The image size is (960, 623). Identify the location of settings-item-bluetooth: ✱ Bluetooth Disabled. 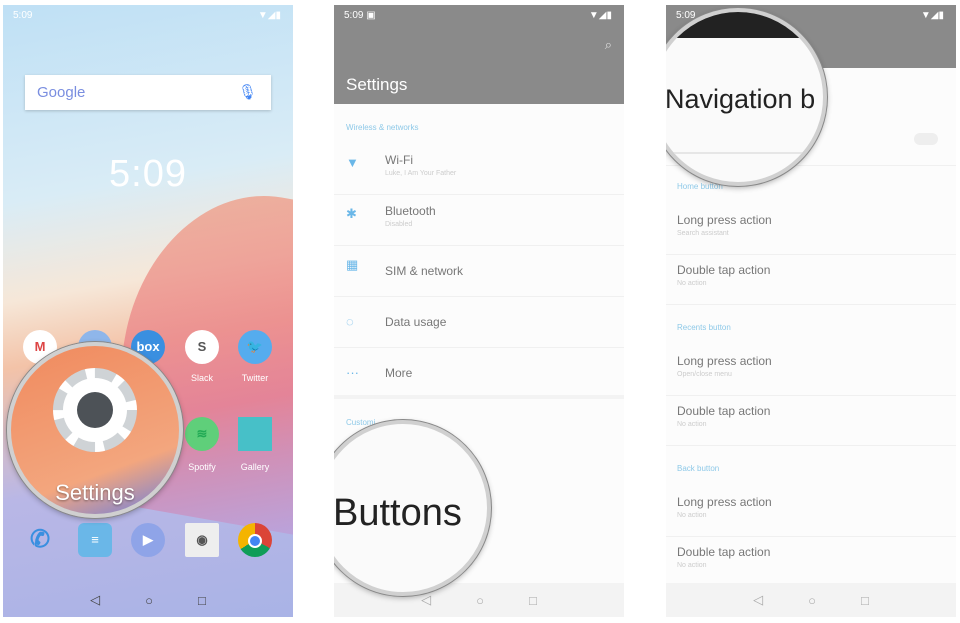
(479, 221).